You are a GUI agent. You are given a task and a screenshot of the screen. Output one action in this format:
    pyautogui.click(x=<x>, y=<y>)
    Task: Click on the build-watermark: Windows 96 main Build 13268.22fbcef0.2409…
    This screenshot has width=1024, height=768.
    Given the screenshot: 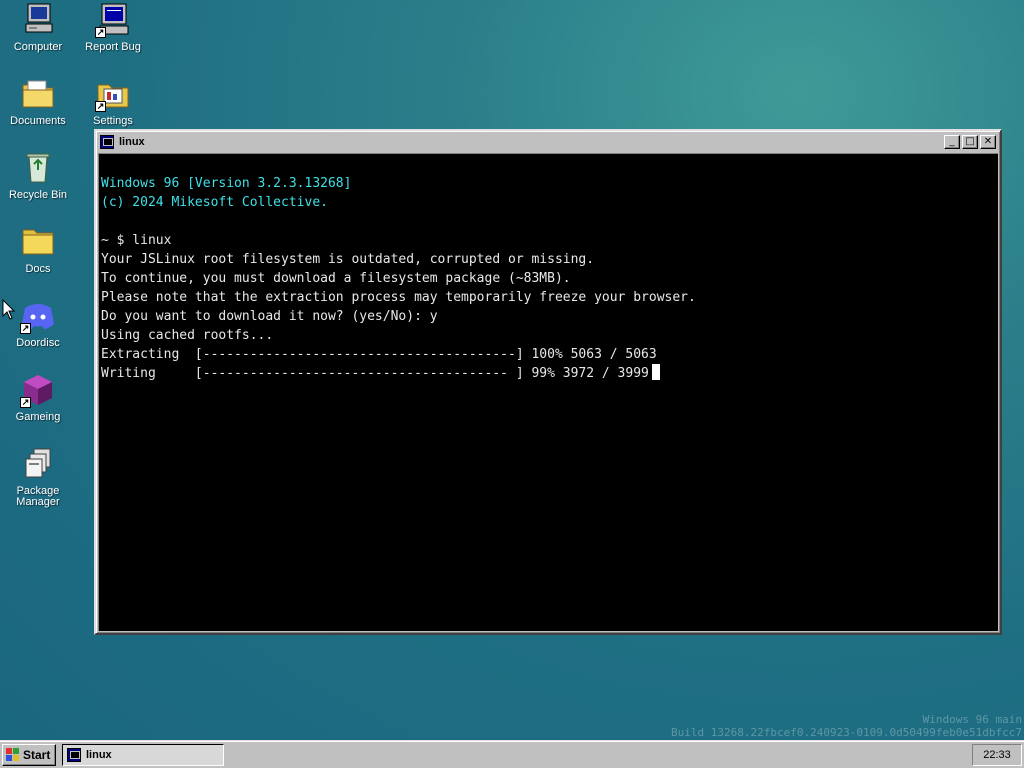 What is the action you would take?
    pyautogui.click(x=846, y=726)
    